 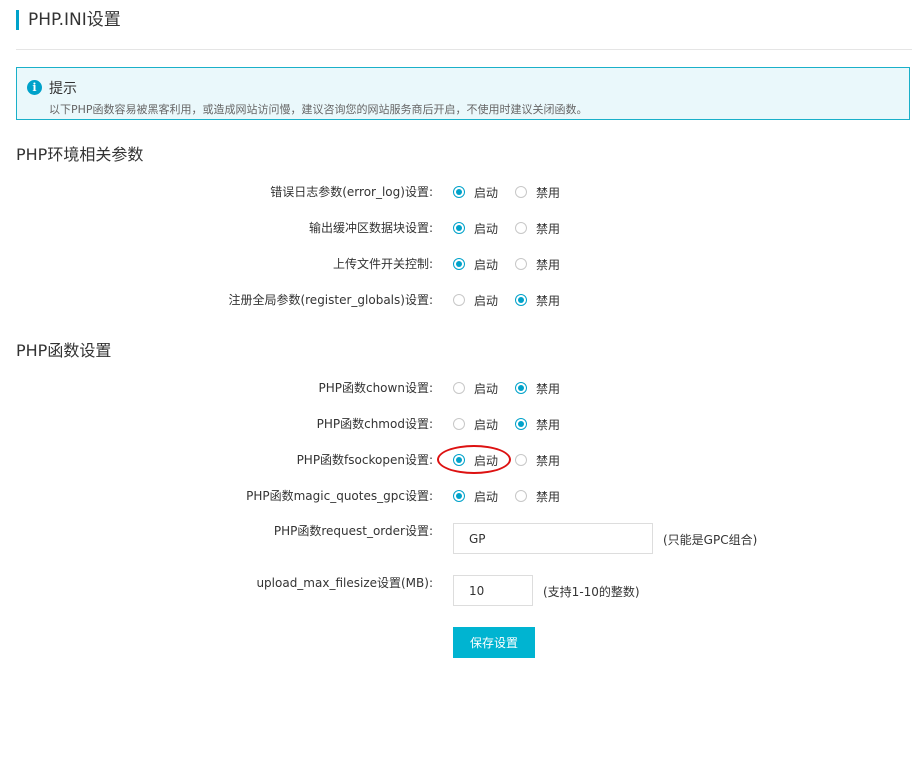 What do you see at coordinates (370, 228) in the screenshot?
I see `setting-label: 输出缓冲区数据块设置:` at bounding box center [370, 228].